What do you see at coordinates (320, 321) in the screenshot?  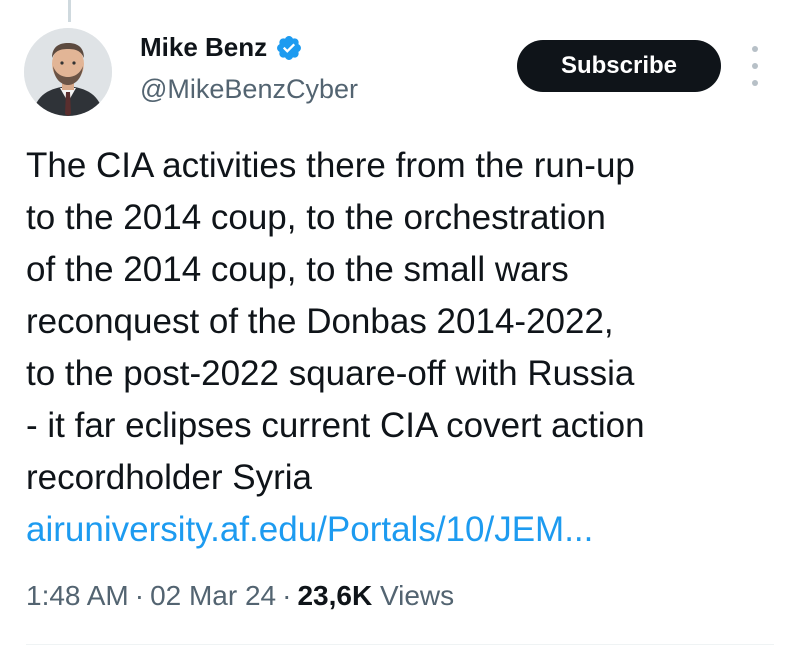 I see `tweet-text-line: reconquest of the Donbas 2014-2022,` at bounding box center [320, 321].